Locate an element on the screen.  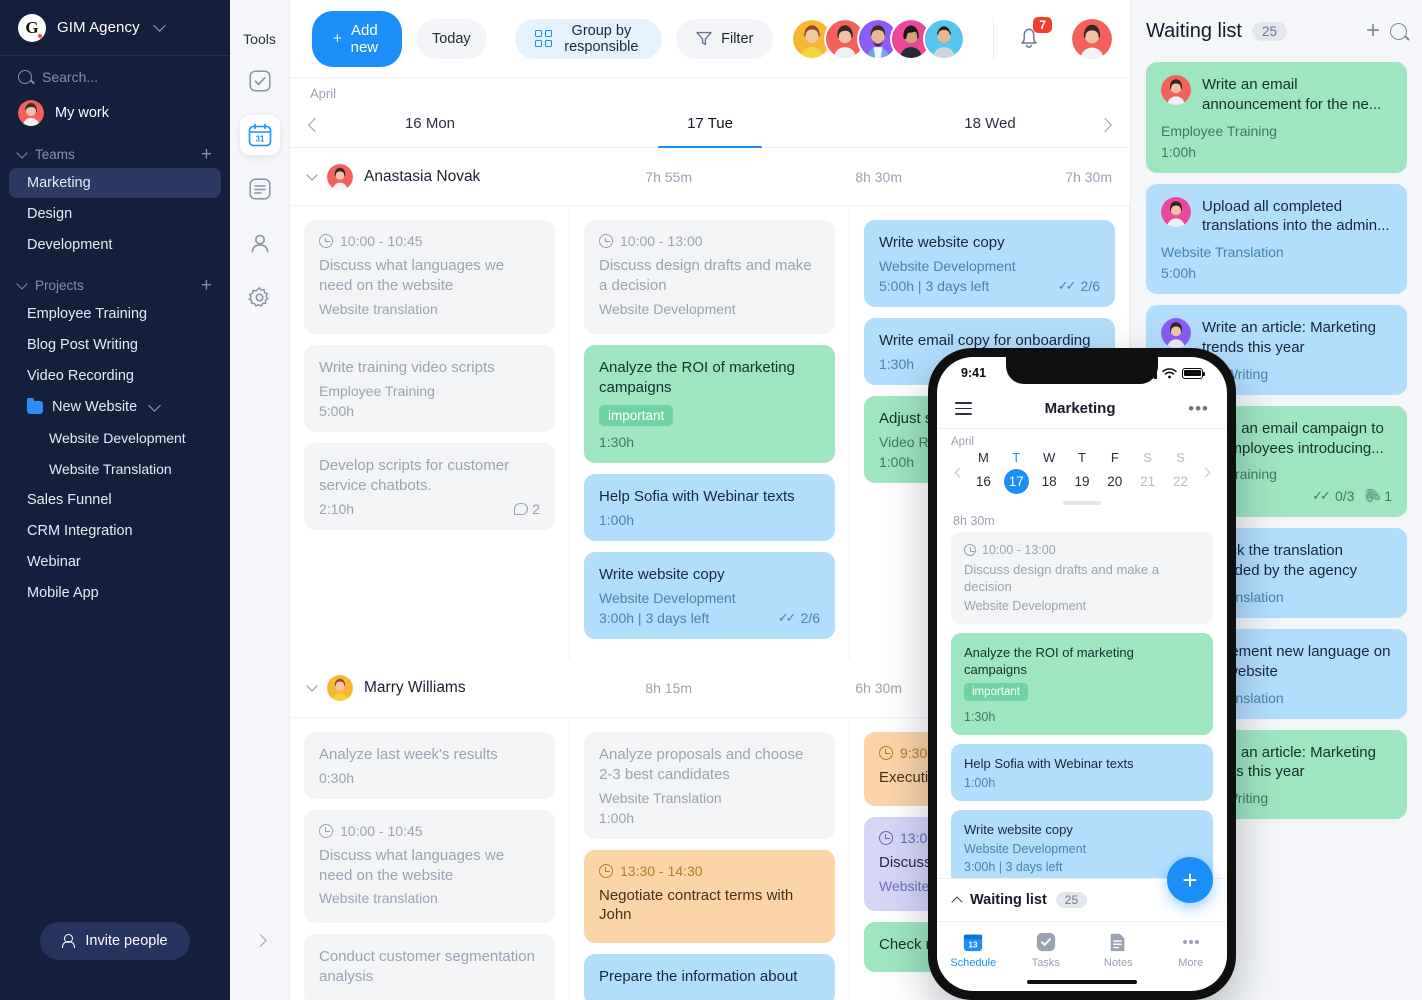
date-column-1: 17 Tue is located at coordinates (710, 131).